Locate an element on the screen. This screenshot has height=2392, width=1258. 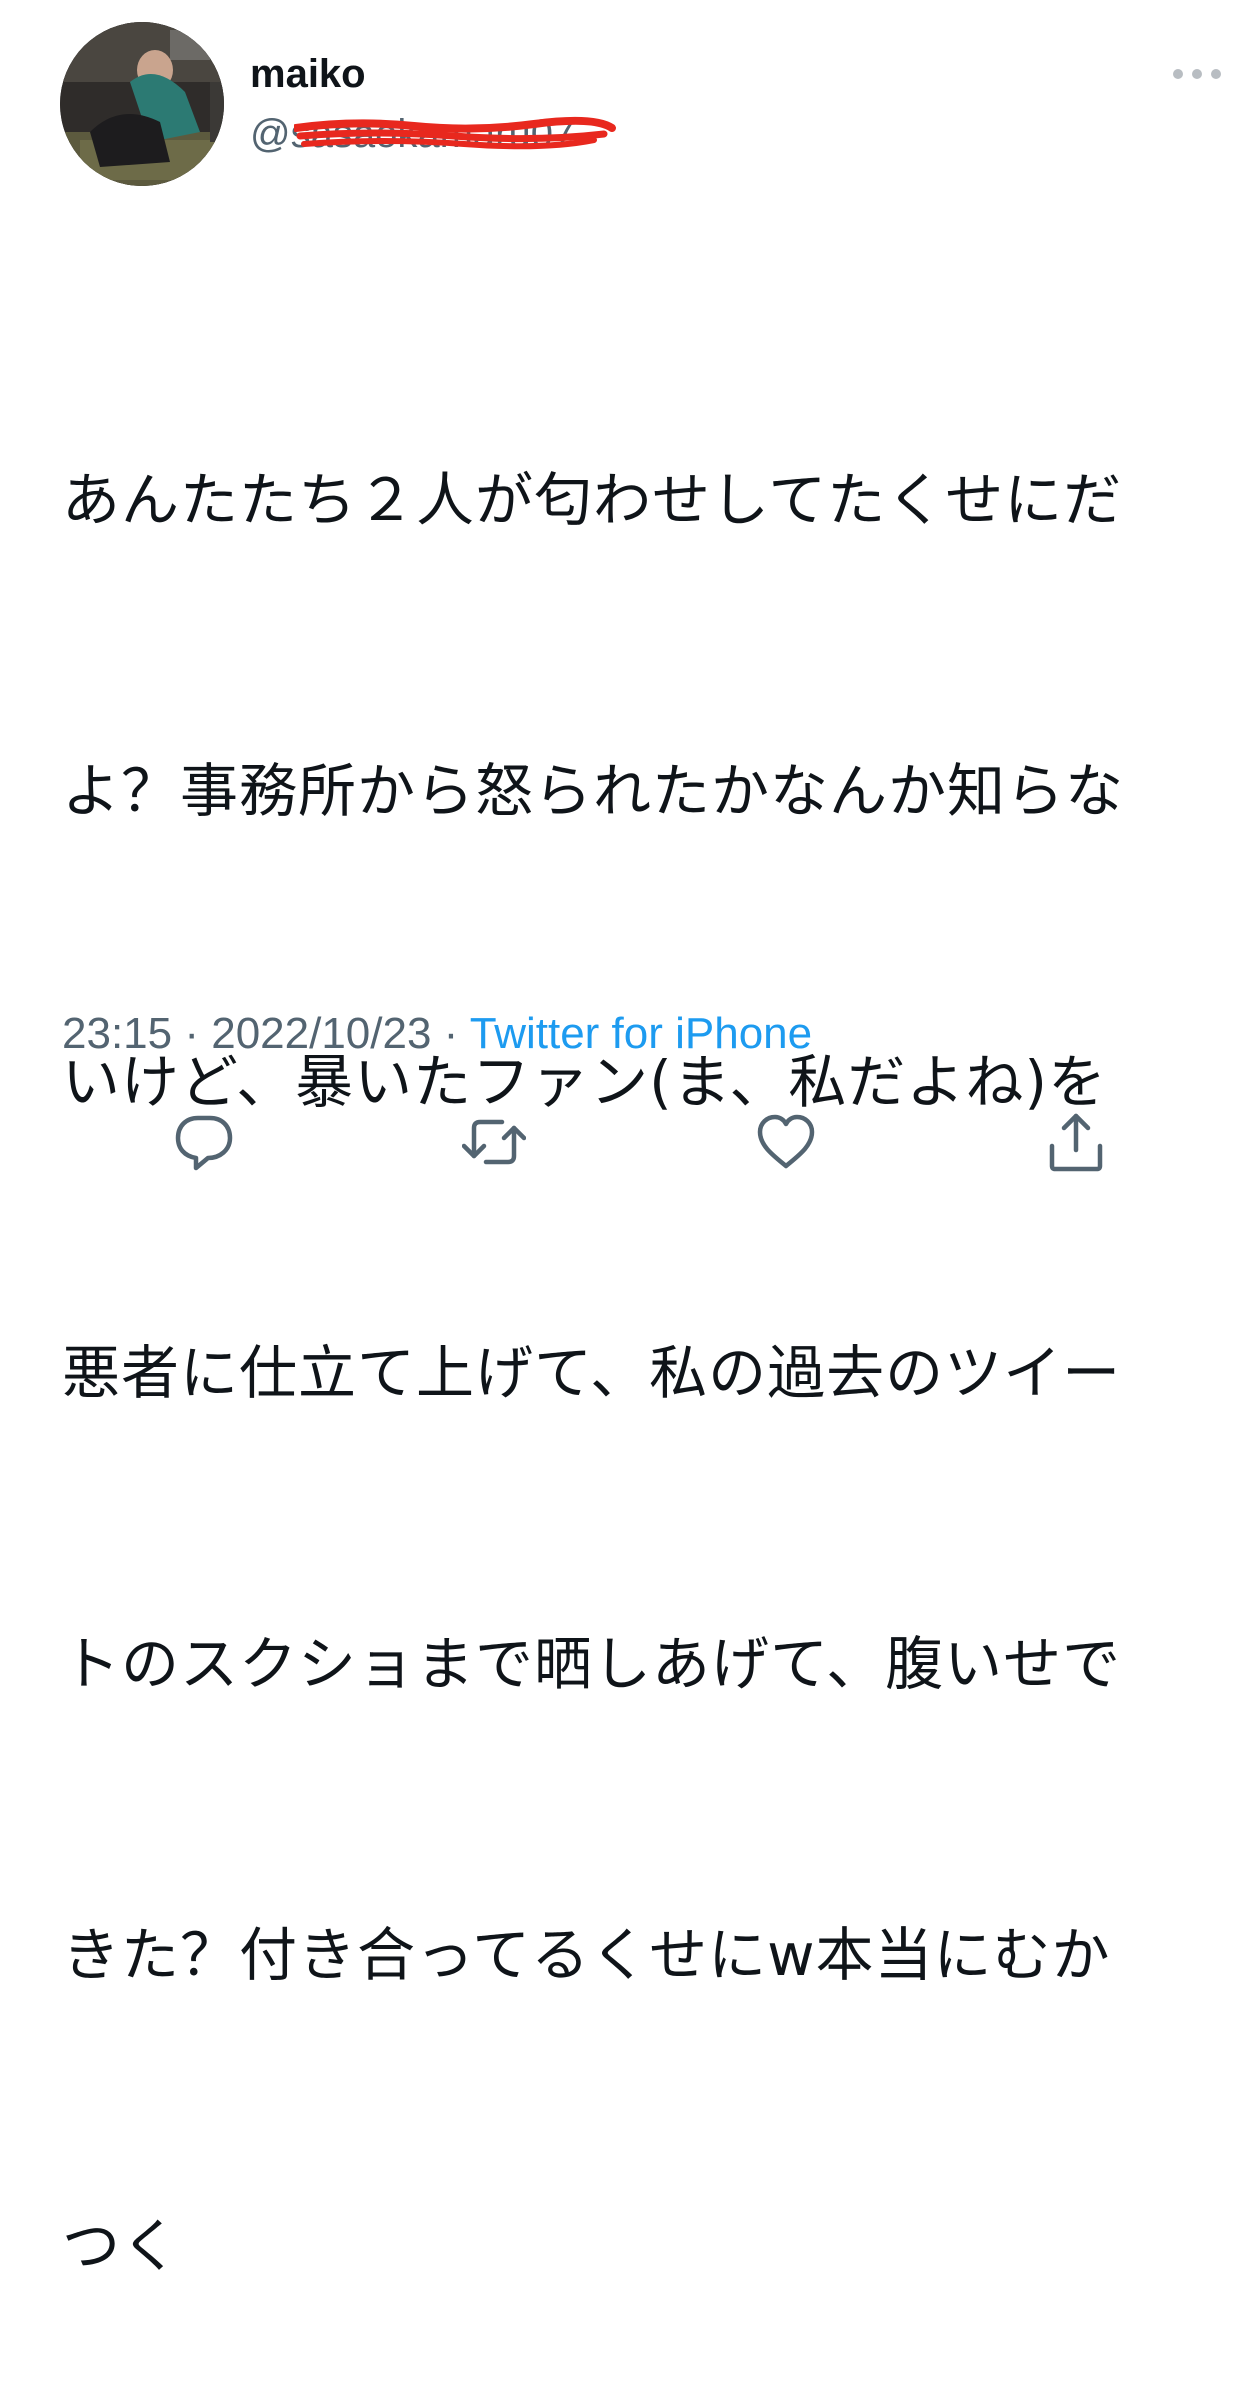
tweet-line: あんたたち２人が匂わせしてたくせにだ is located at coordinates (592, 500).